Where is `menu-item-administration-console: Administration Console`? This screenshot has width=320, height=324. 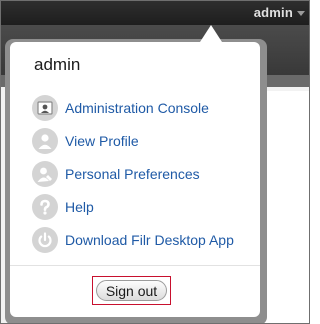
menu-item-administration-console: Administration Console is located at coordinates (133, 107).